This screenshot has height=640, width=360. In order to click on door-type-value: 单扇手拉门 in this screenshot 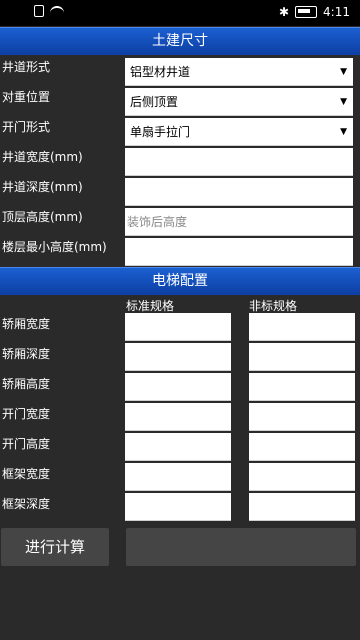, I will do `click(160, 132)`.